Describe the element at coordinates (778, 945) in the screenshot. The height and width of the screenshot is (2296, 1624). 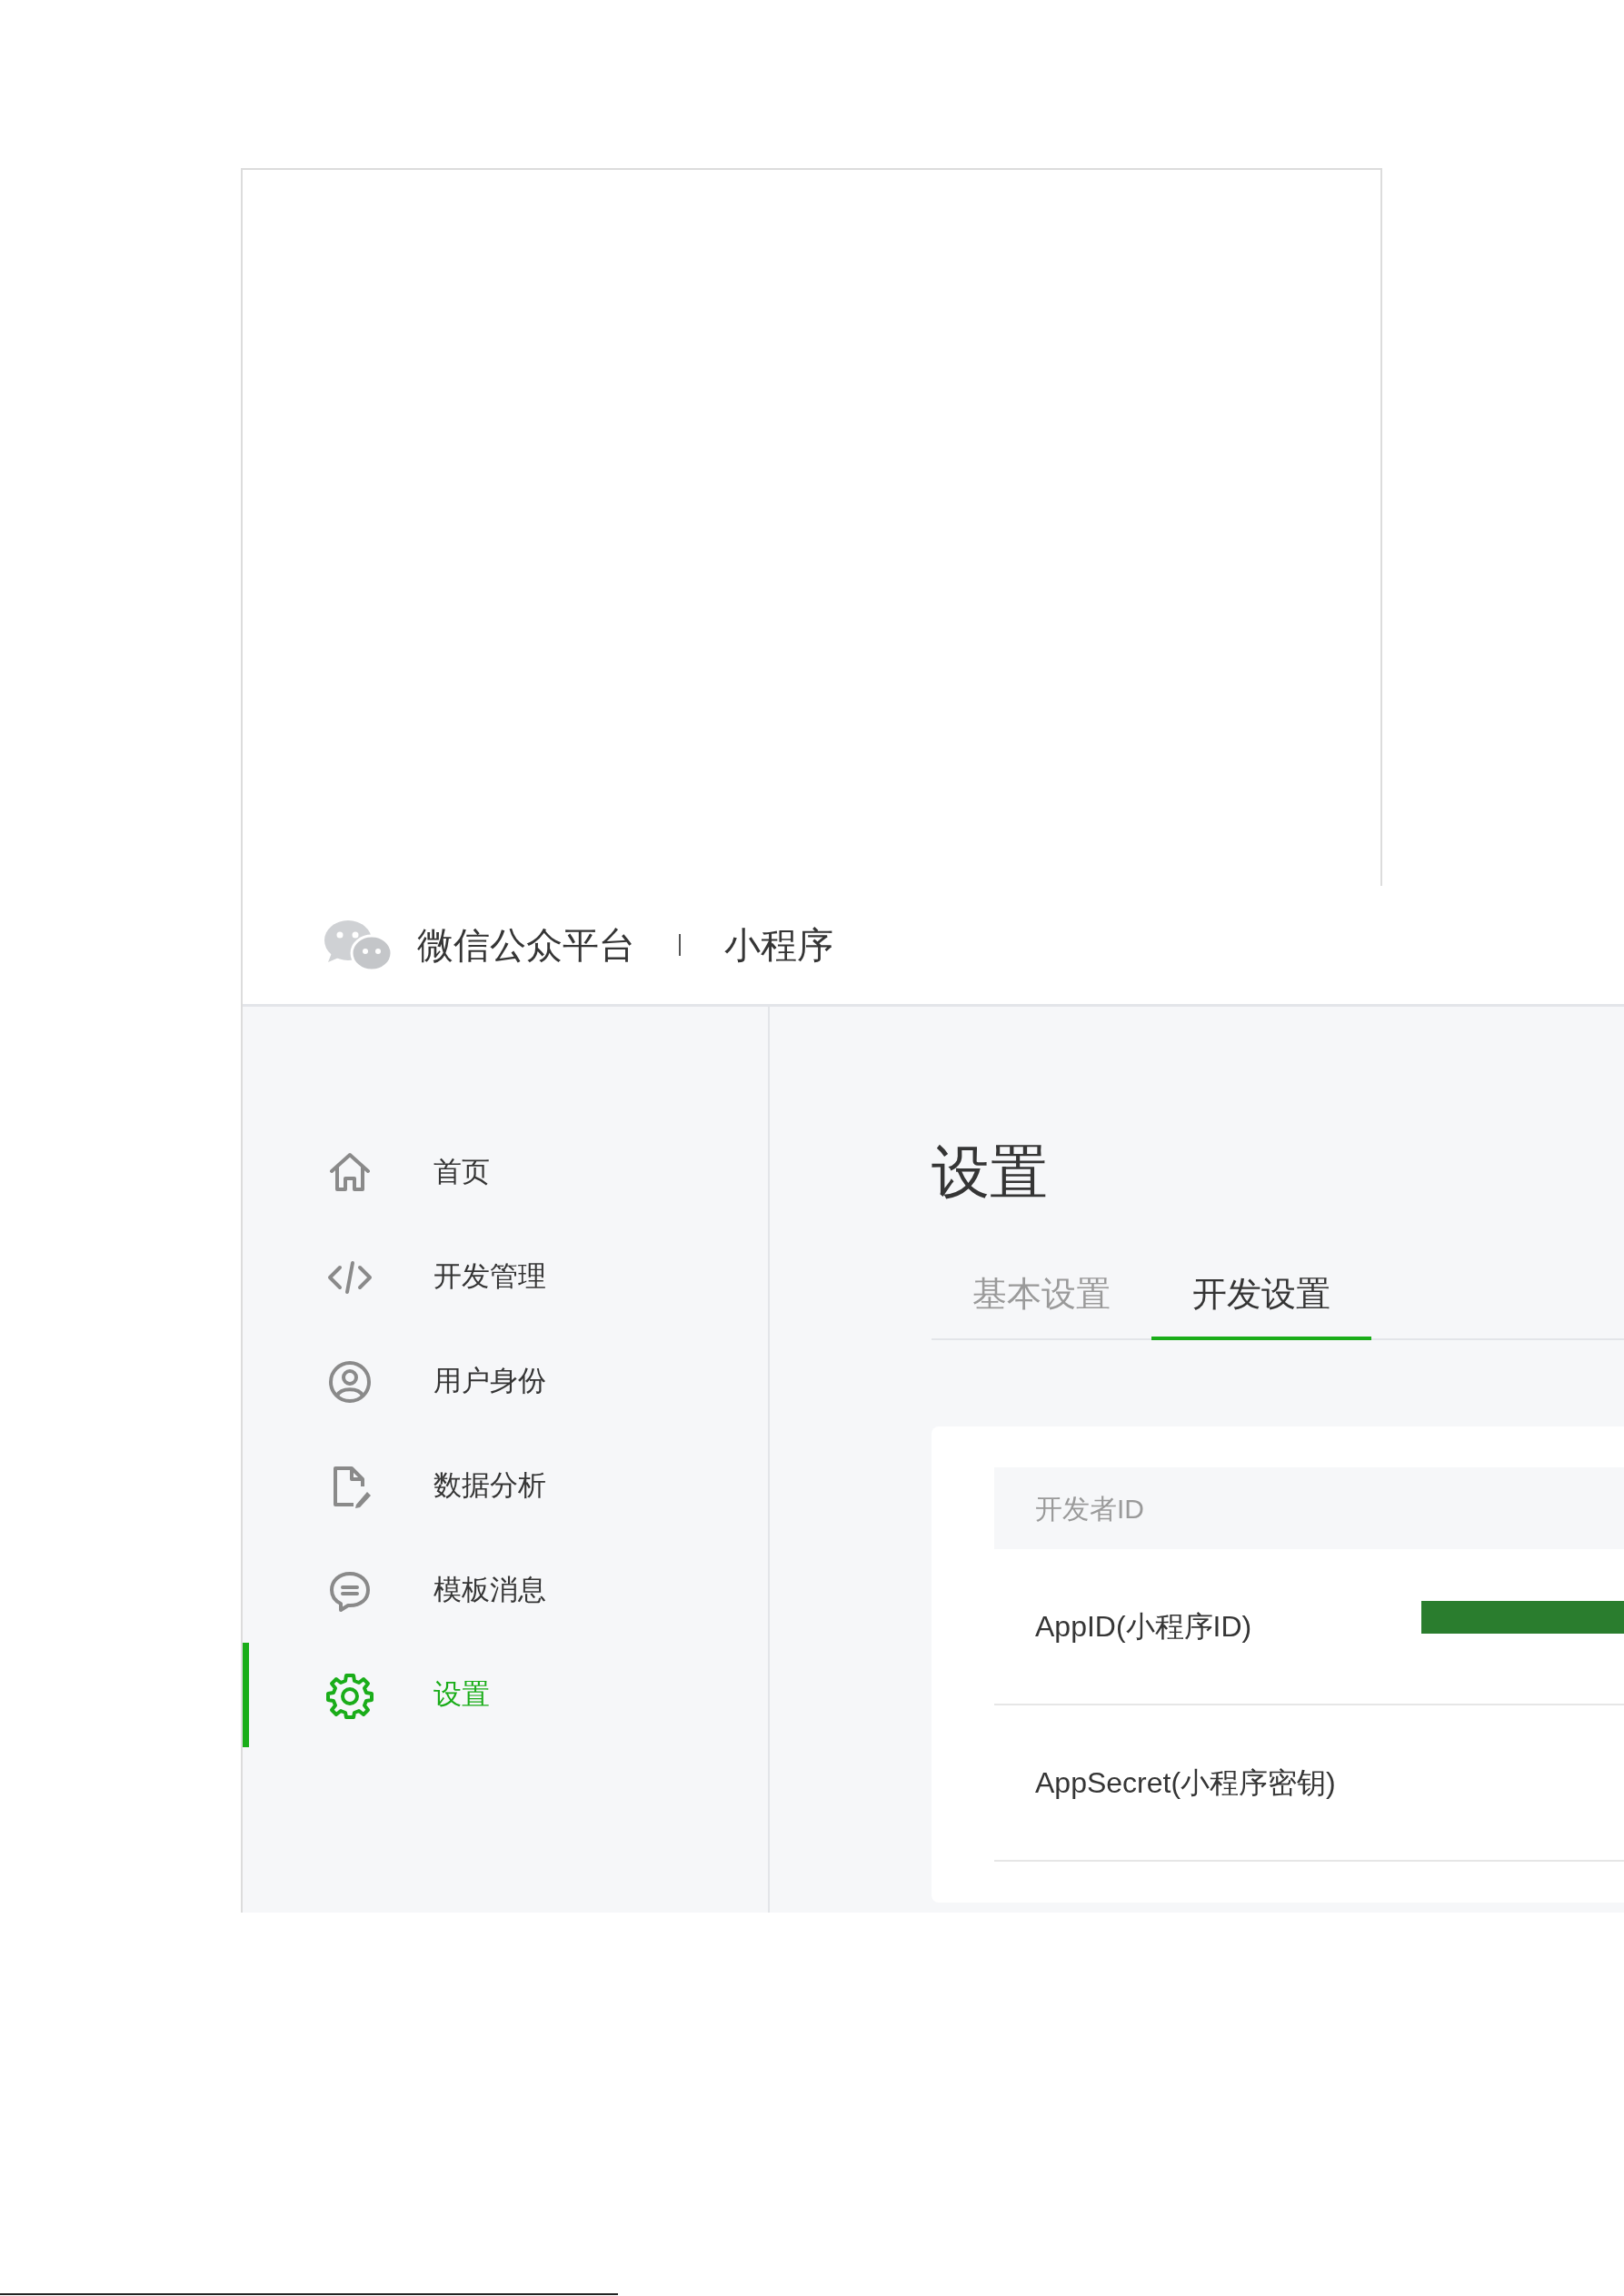
I see `product-title: 小程序` at that location.